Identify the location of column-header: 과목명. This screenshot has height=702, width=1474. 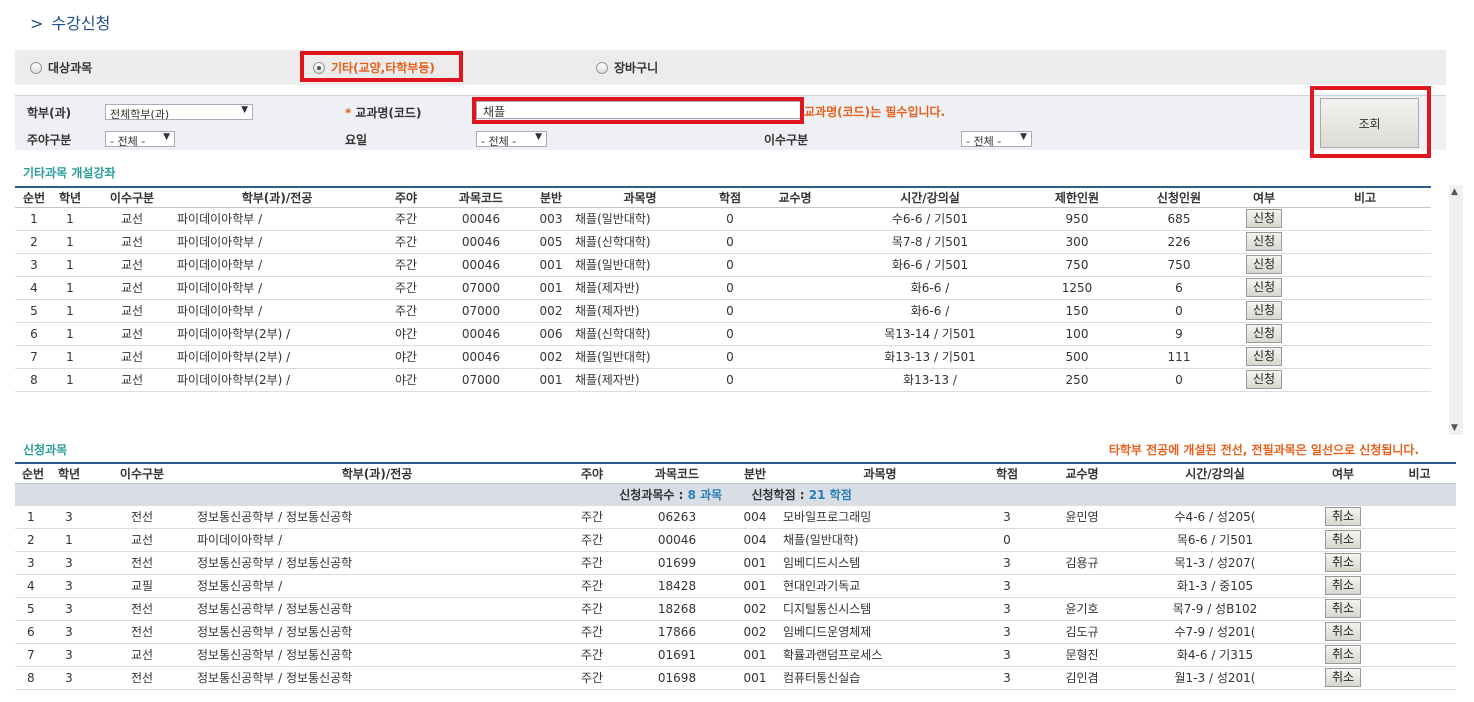
(880, 473).